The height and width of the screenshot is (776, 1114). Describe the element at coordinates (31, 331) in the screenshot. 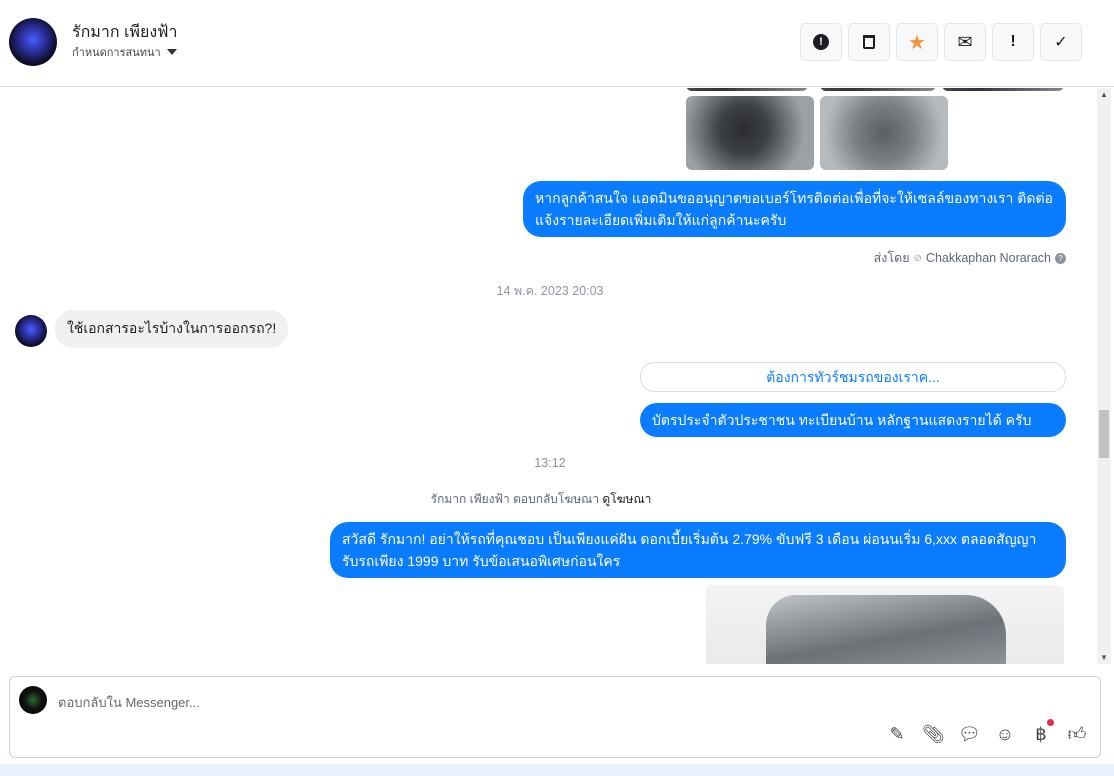

I see `contact-avatar-small` at that location.